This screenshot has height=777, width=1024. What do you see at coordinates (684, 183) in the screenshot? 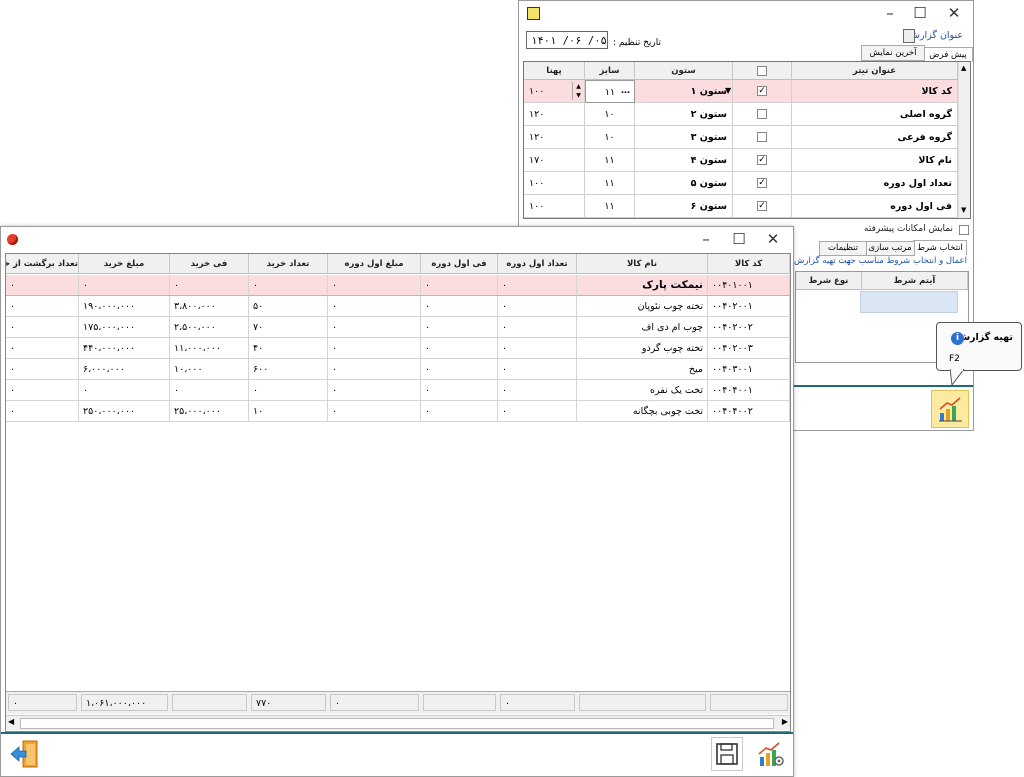
I see `column-cell: ستون ۵` at bounding box center [684, 183].